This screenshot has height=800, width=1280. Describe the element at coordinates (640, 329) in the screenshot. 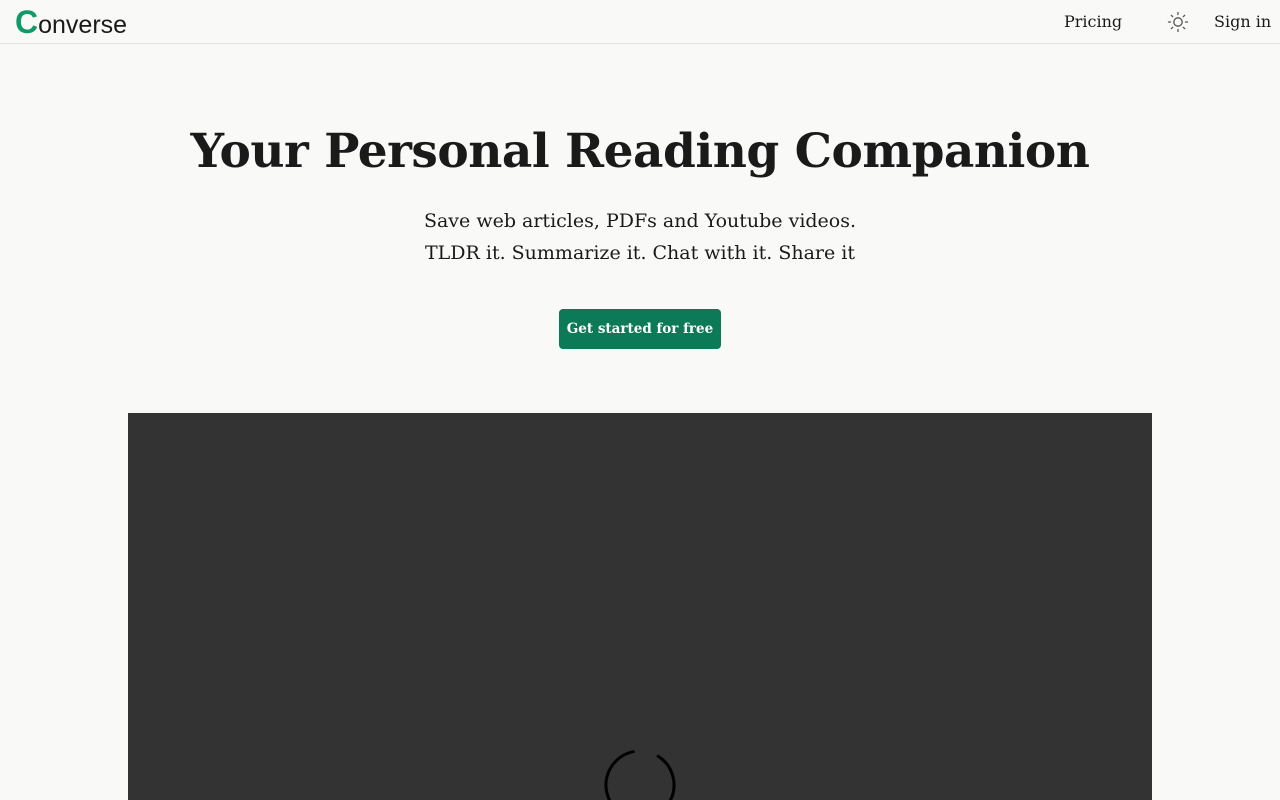

I see `get-started-button: Get started for free` at that location.